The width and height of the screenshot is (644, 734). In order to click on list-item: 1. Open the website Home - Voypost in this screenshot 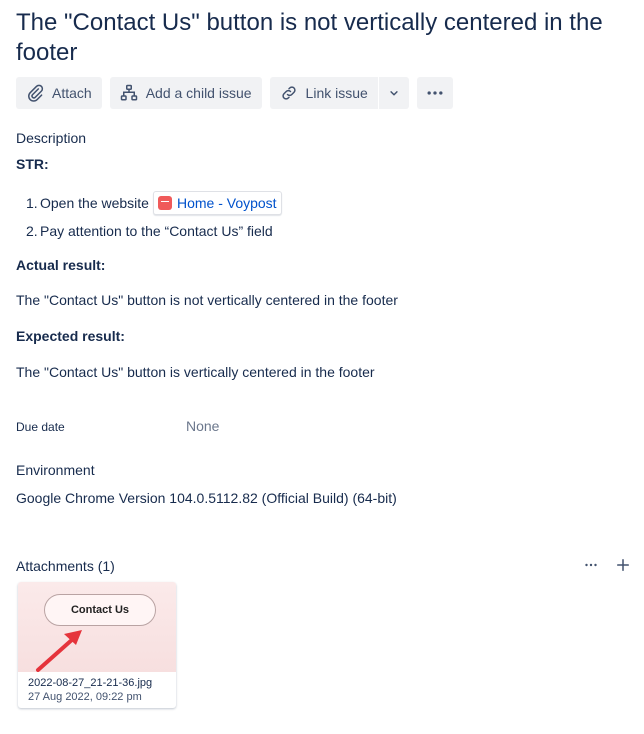, I will do `click(154, 203)`.